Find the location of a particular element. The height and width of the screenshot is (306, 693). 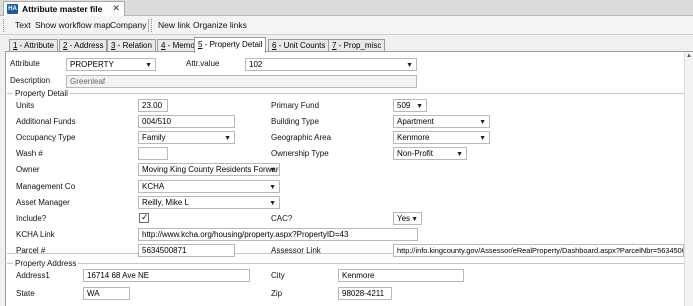

units-field: 23.00 is located at coordinates (153, 105).